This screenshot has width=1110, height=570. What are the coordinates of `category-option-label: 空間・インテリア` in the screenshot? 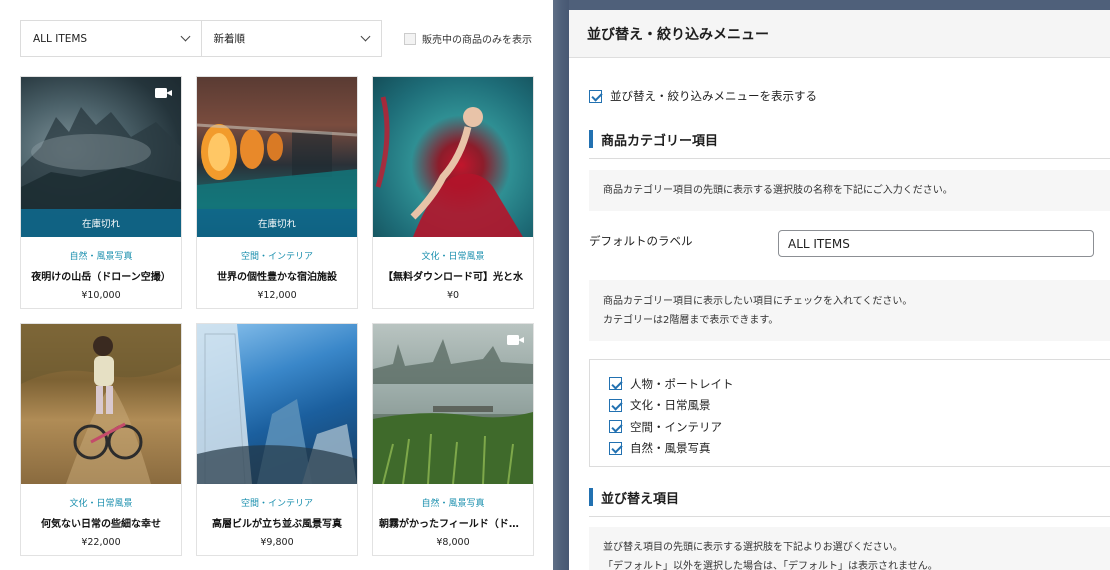 It's located at (676, 426).